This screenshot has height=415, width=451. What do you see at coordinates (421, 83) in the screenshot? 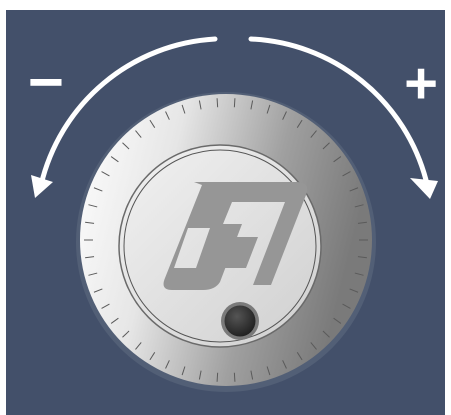
I see `increase-label: +` at bounding box center [421, 83].